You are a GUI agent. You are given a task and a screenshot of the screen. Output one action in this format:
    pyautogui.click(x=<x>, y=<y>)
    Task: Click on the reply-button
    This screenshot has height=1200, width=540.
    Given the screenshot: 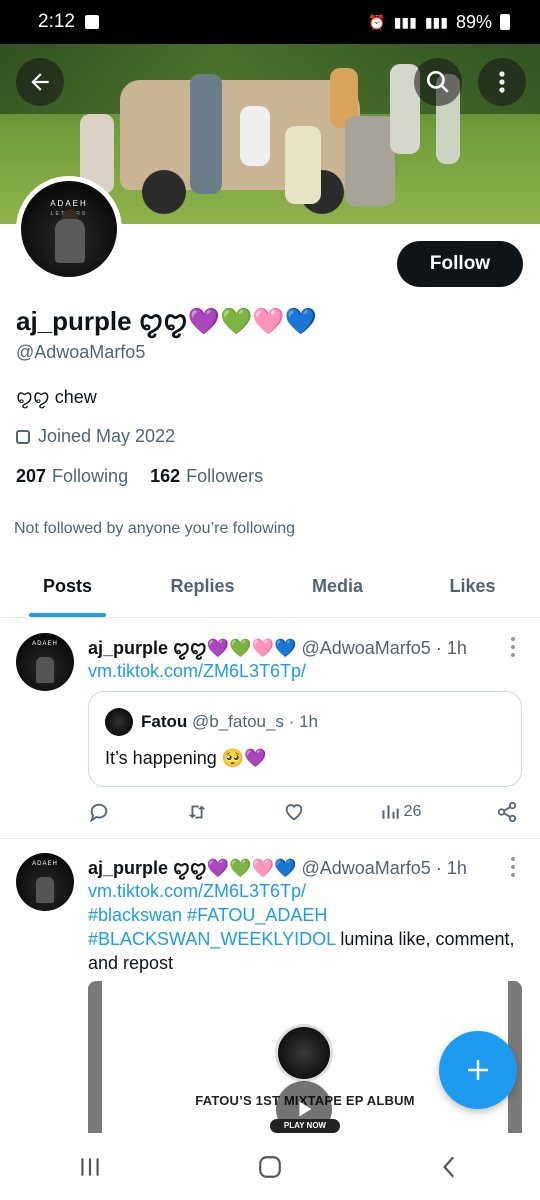 What is the action you would take?
    pyautogui.click(x=99, y=812)
    